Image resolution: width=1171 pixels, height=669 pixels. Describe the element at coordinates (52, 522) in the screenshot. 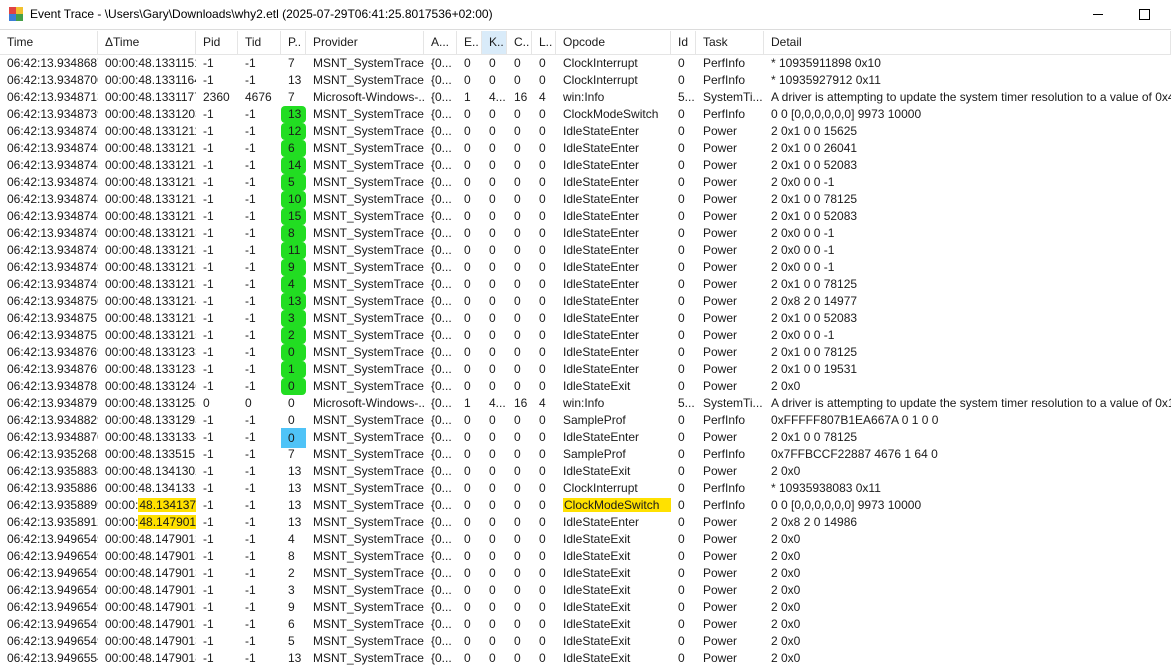

I see `cell-time: 06:42:13.9358912` at that location.